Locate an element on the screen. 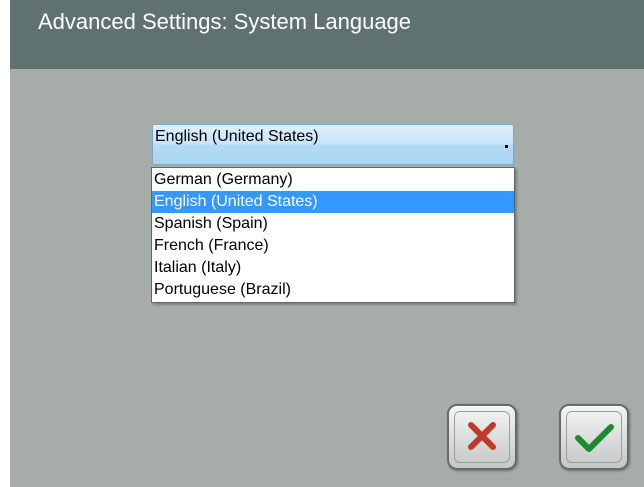 The width and height of the screenshot is (644, 487). confirm-button is located at coordinates (594, 437).